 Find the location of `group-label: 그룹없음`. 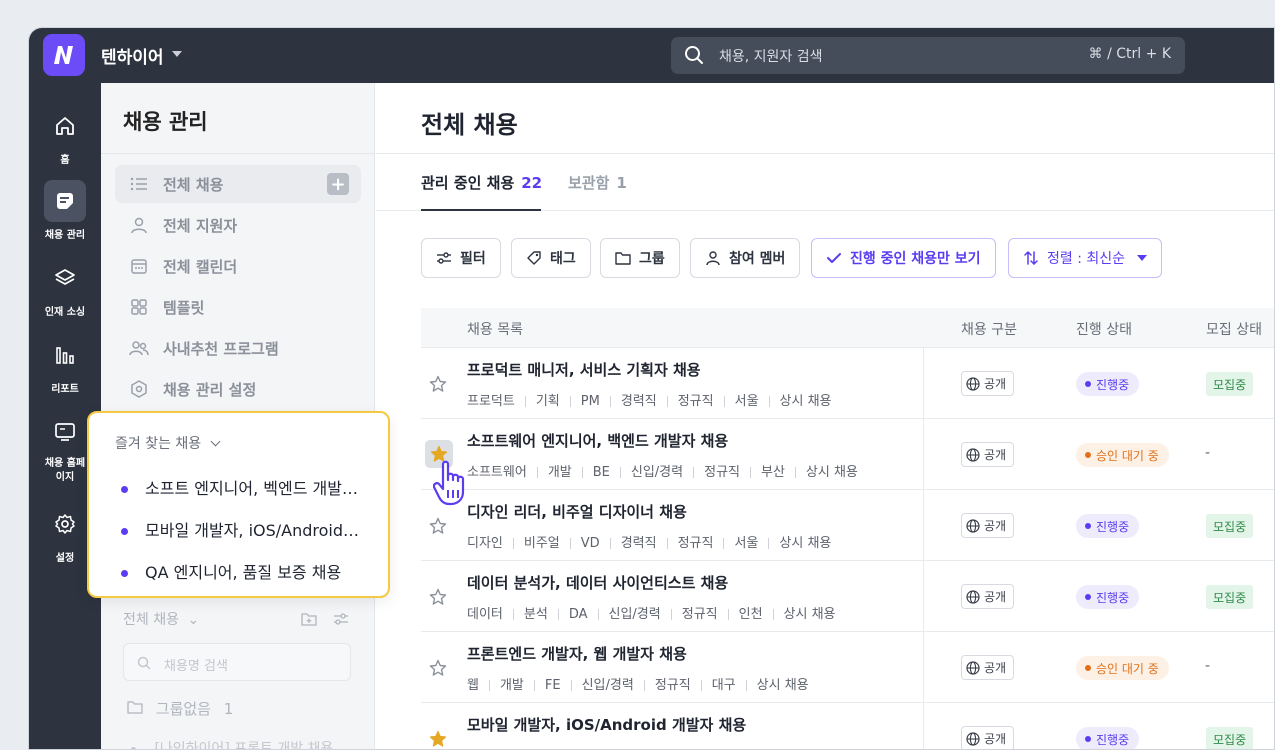

group-label: 그룹없음 is located at coordinates (183, 709).